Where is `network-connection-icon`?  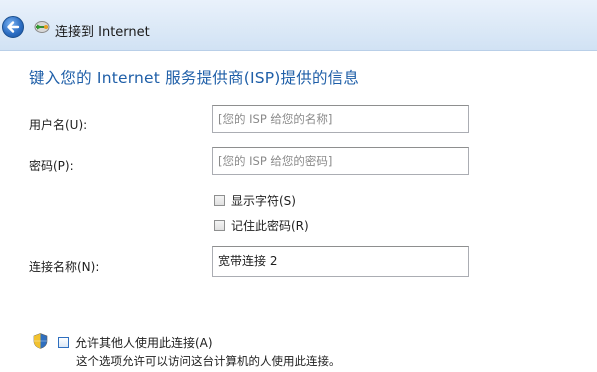
network-connection-icon is located at coordinates (42, 27).